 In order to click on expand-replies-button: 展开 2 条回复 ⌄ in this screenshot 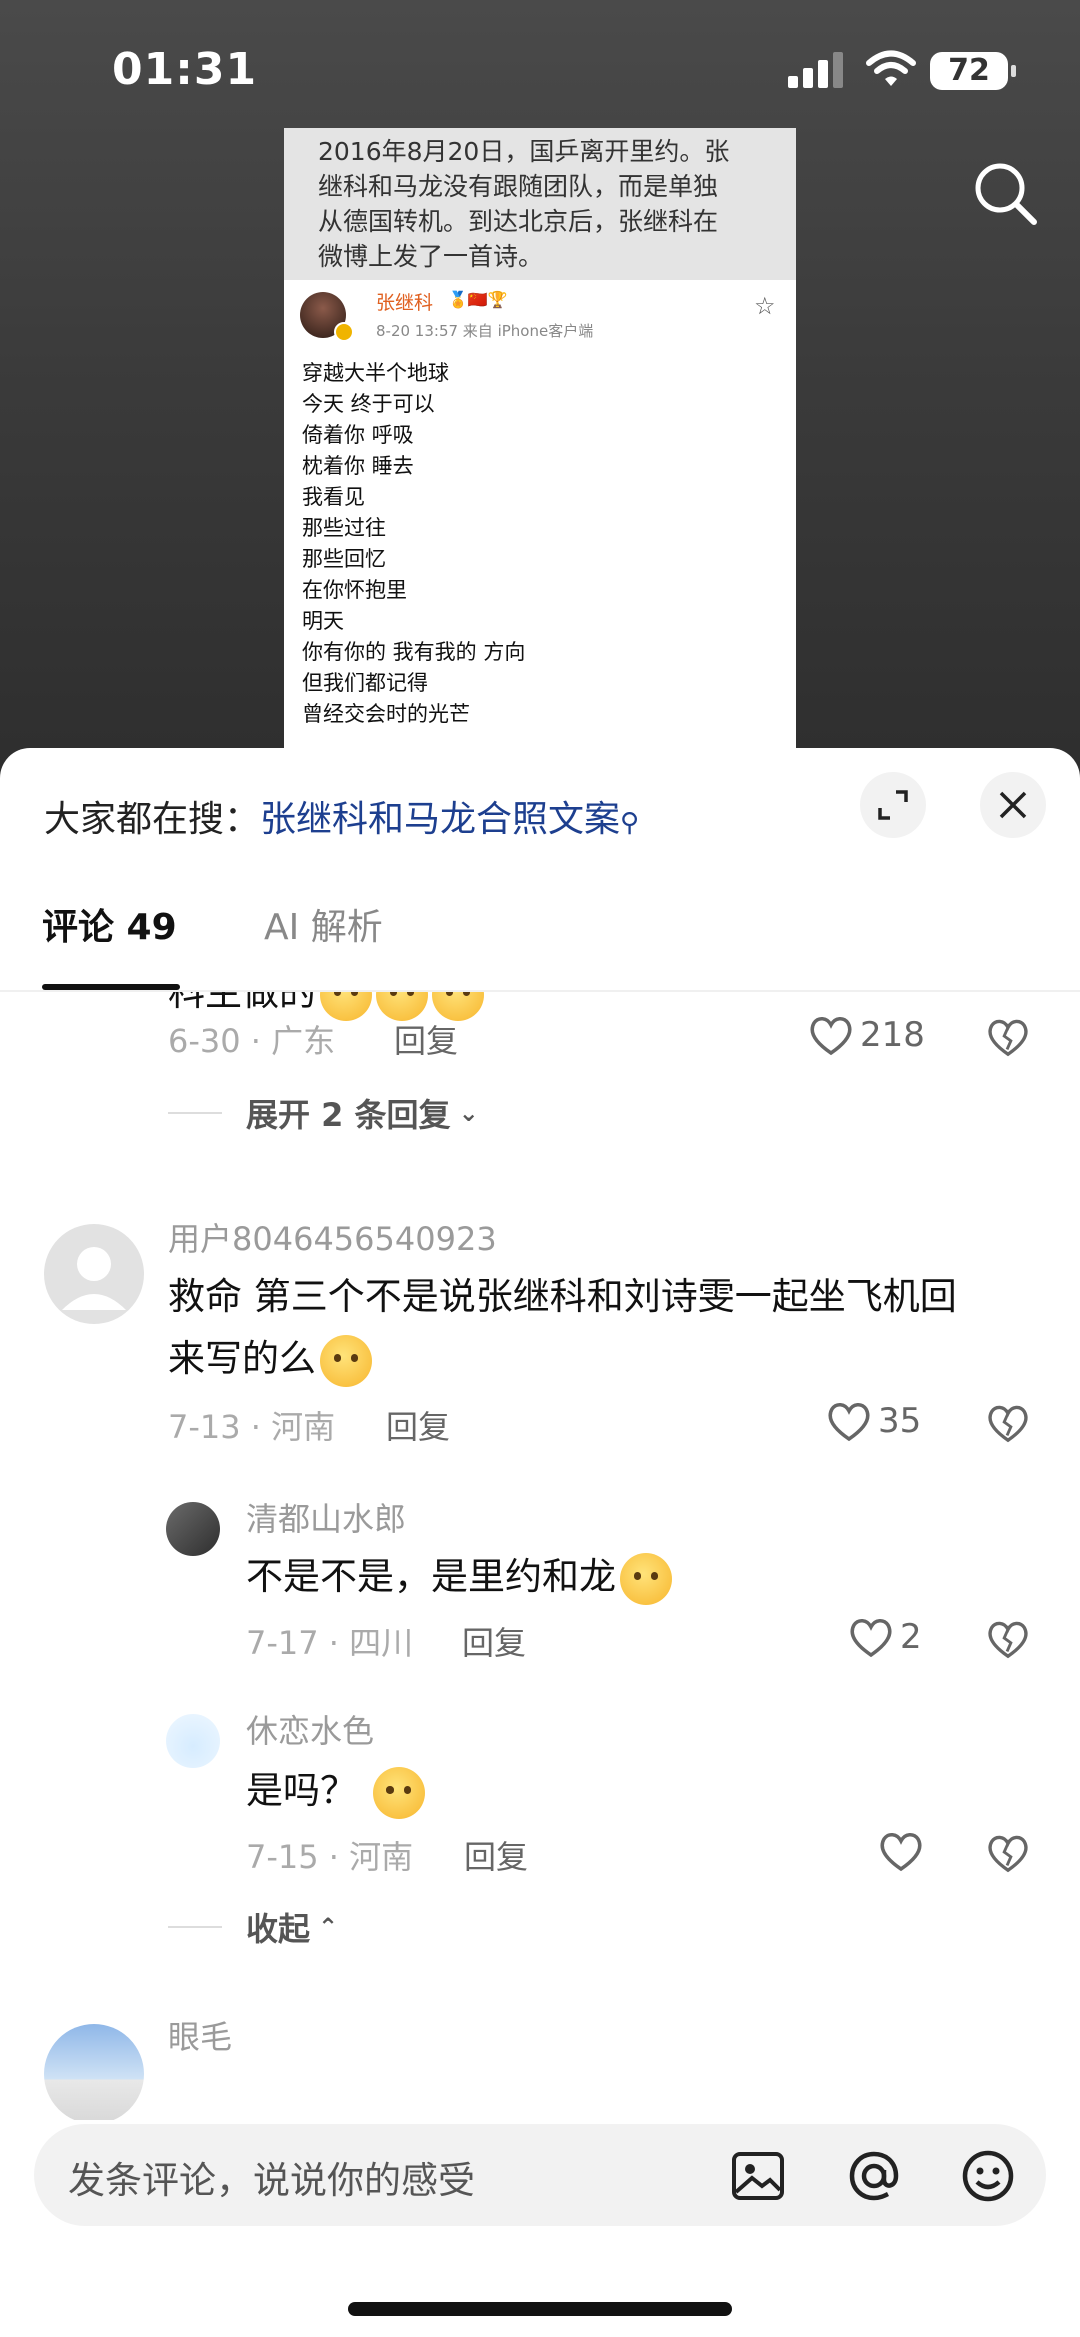, I will do `click(323, 1113)`.